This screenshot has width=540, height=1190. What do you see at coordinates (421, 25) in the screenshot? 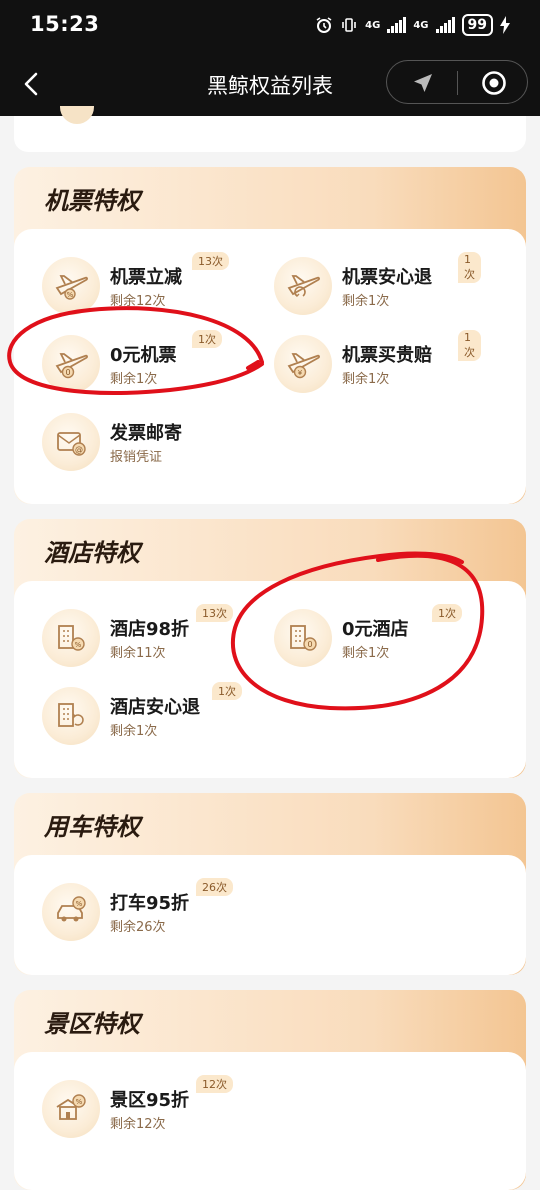
I see `network-label-2: 4G` at bounding box center [421, 25].